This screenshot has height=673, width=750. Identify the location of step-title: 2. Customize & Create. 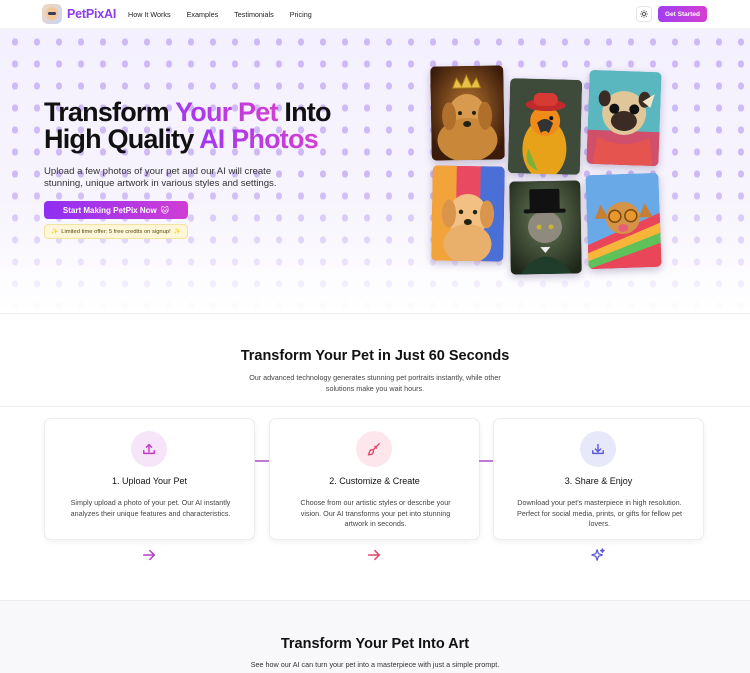
(374, 481).